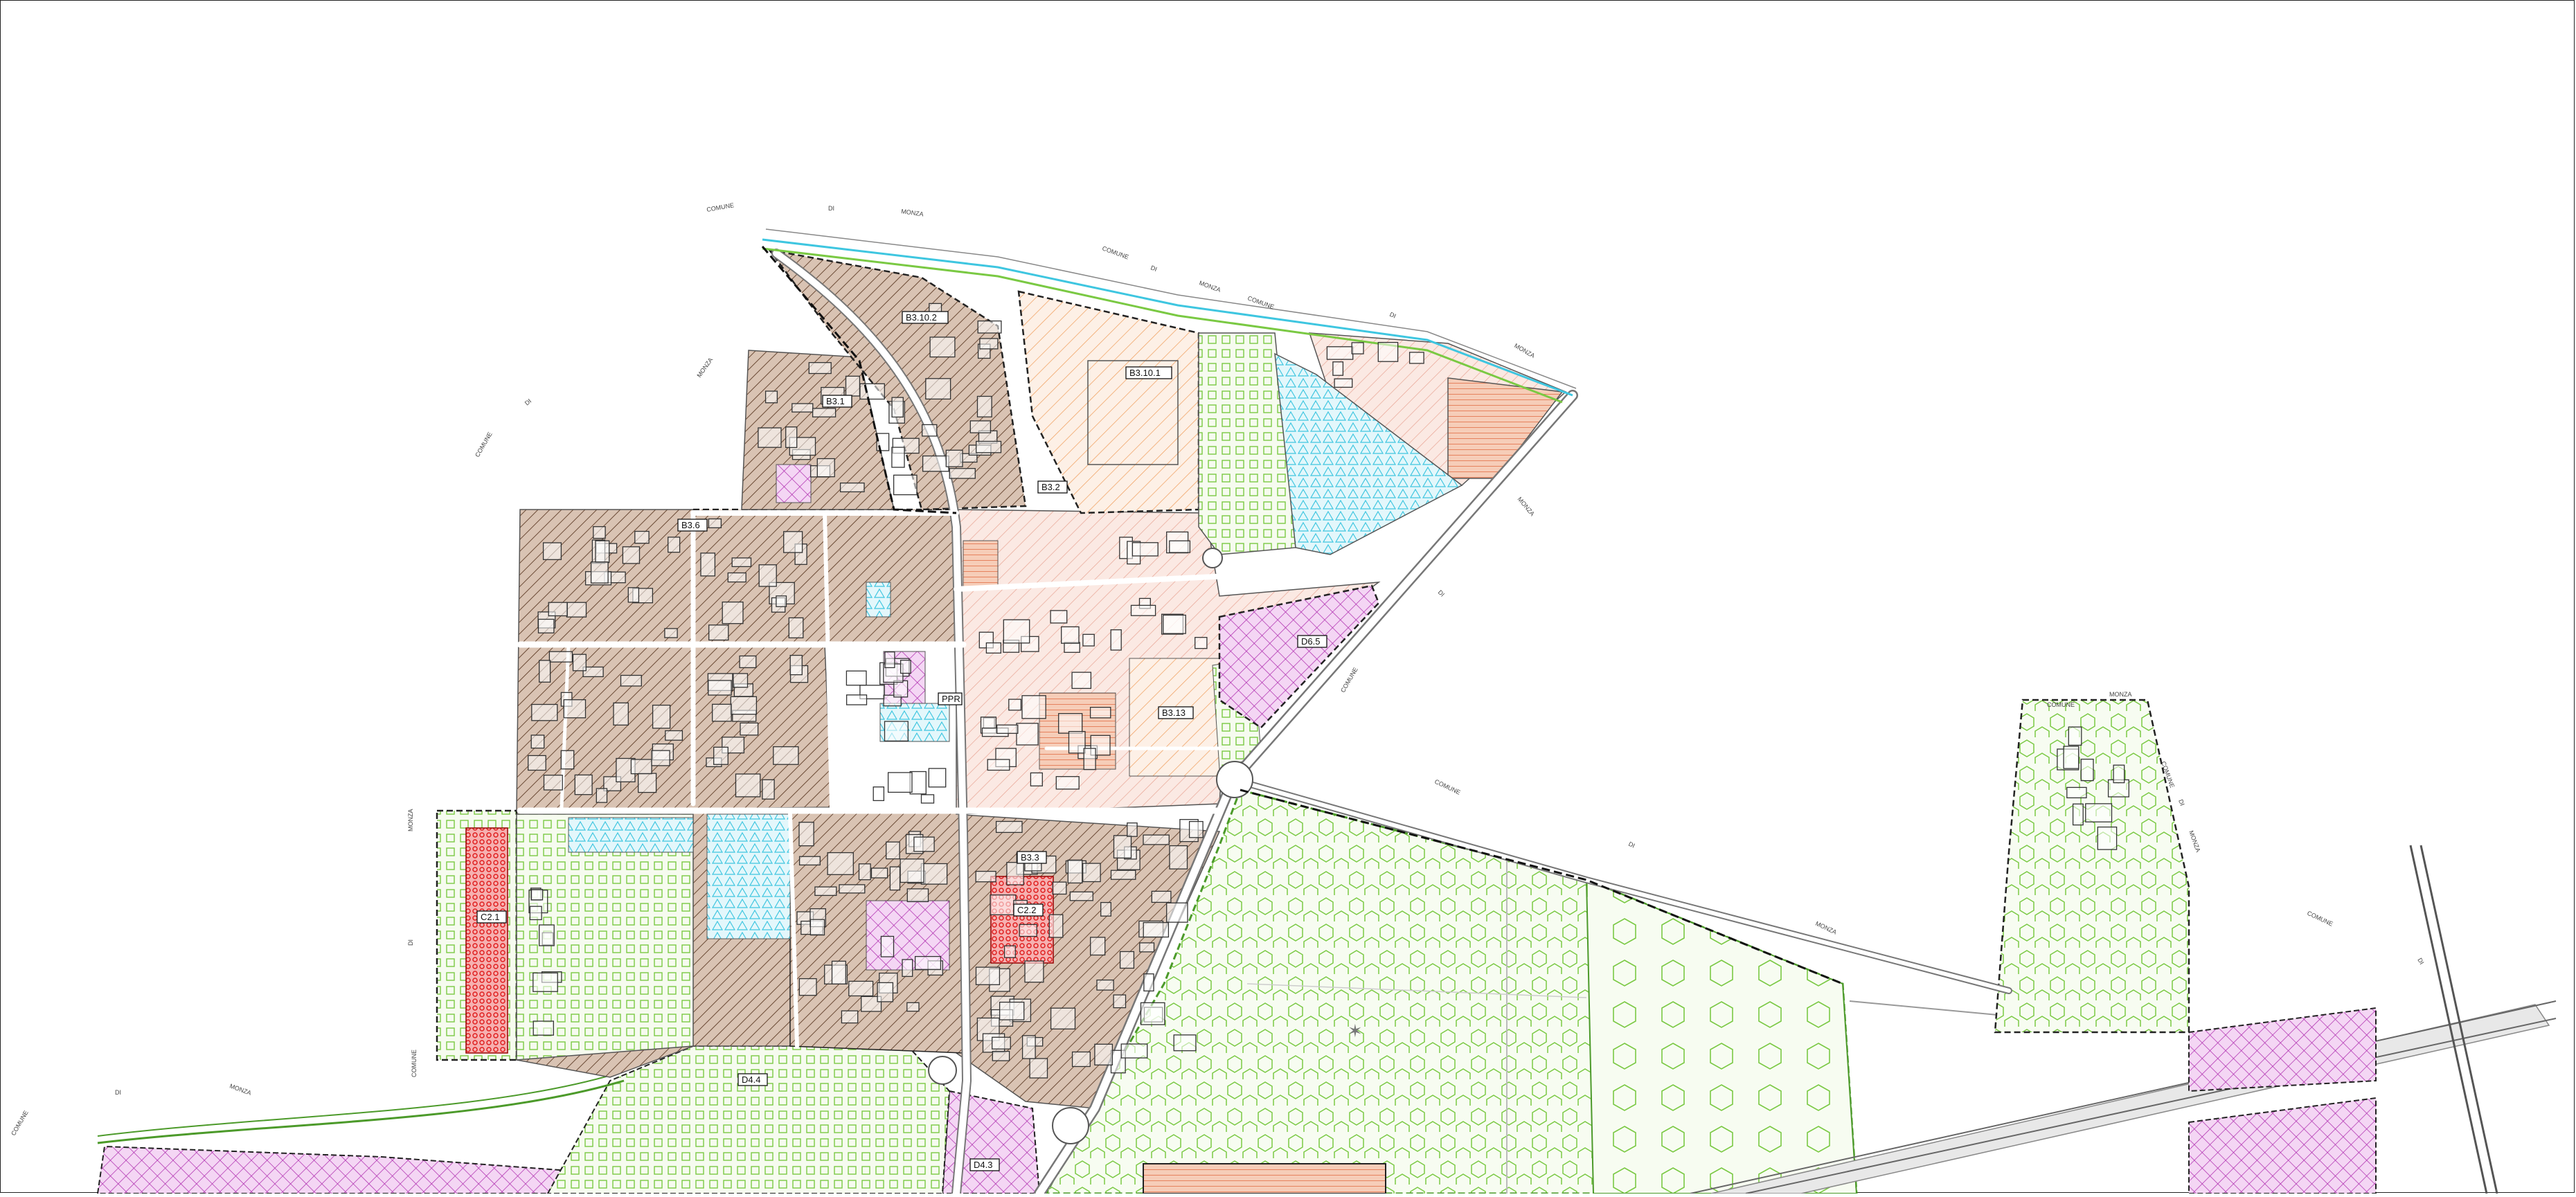 The height and width of the screenshot is (1197, 2576). I want to click on zone-label-b3-10-2: B3.10.2, so click(925, 317).